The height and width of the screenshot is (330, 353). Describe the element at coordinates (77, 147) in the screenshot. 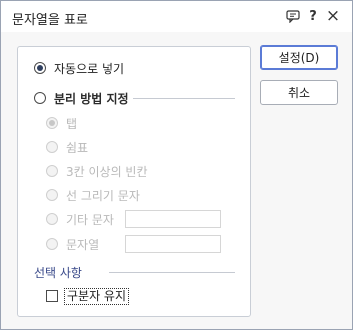

I see `option-comma-label: 쉼표` at that location.